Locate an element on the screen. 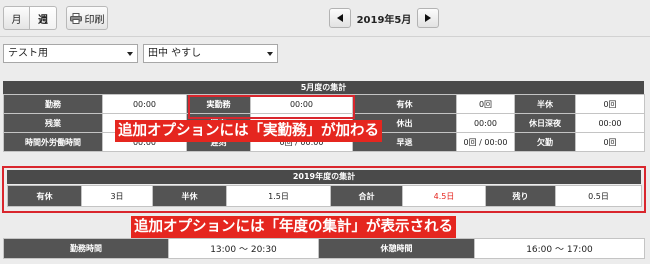 The height and width of the screenshot is (264, 650). shift-value: 13:00 〜 20:30 is located at coordinates (243, 248).